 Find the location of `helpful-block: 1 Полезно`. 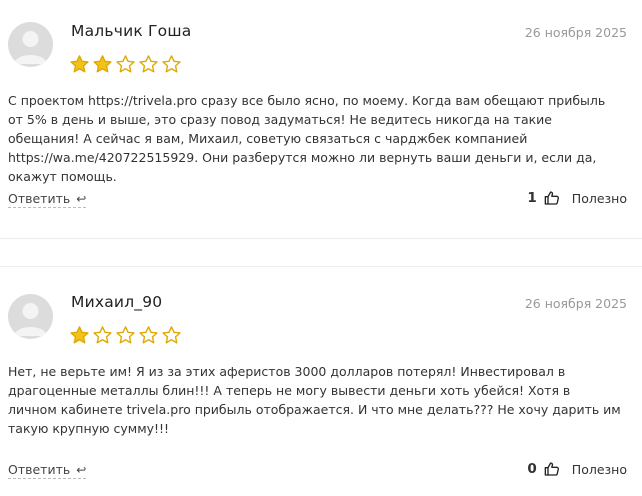

helpful-block: 1 Полезно is located at coordinates (577, 198).